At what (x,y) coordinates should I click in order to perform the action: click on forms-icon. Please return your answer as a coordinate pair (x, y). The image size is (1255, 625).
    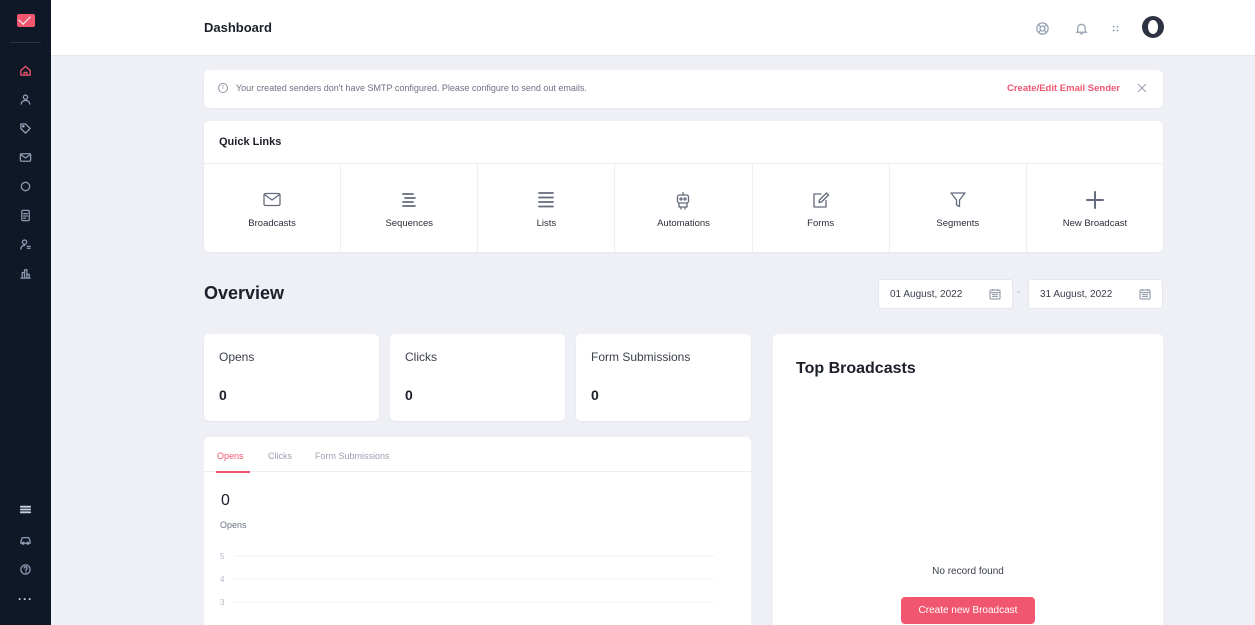
    Looking at the image, I should click on (25, 215).